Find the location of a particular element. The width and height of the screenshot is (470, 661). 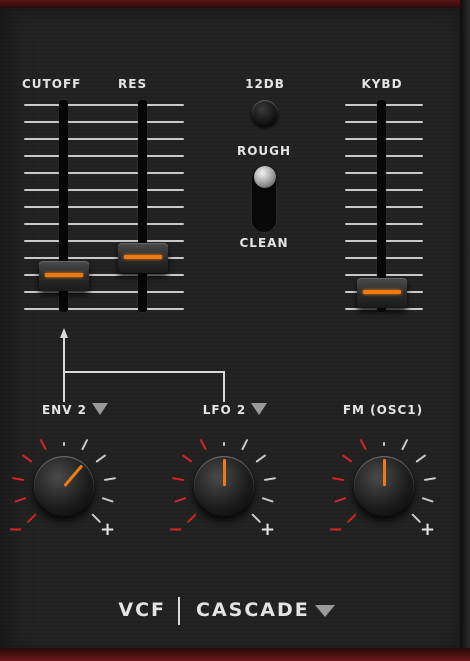

env2-dropdown-icon is located at coordinates (100, 409).